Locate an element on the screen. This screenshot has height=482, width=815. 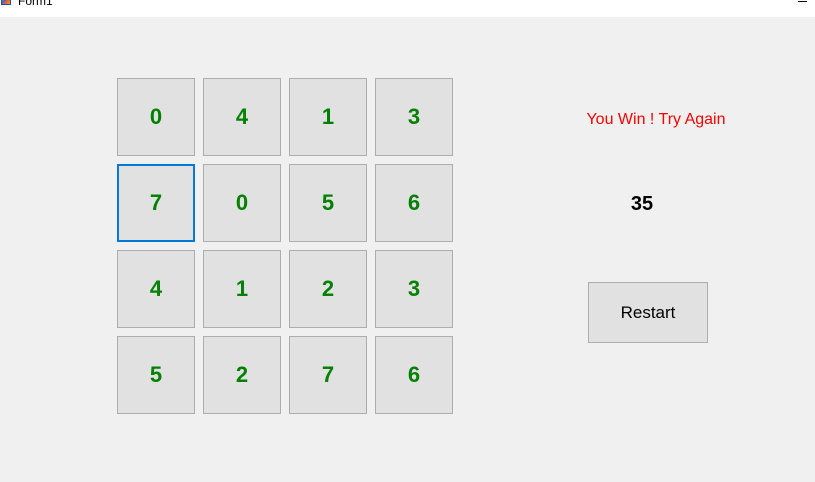
tile-r4-c1: 5 is located at coordinates (156, 375).